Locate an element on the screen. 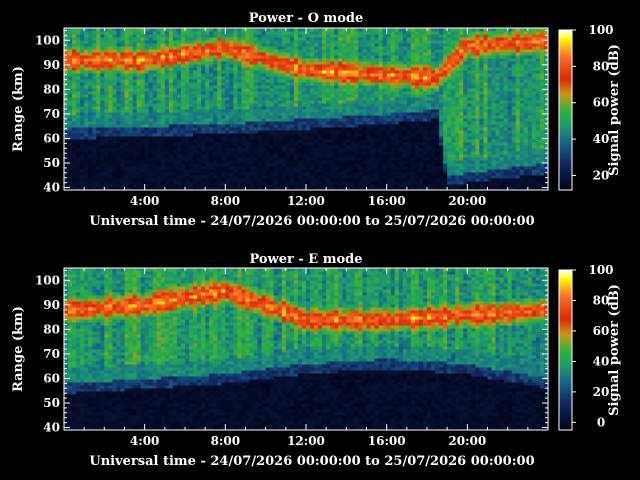 Image resolution: width=640 pixels, height=480 pixels. chart-title: Power - O mode is located at coordinates (306, 18).